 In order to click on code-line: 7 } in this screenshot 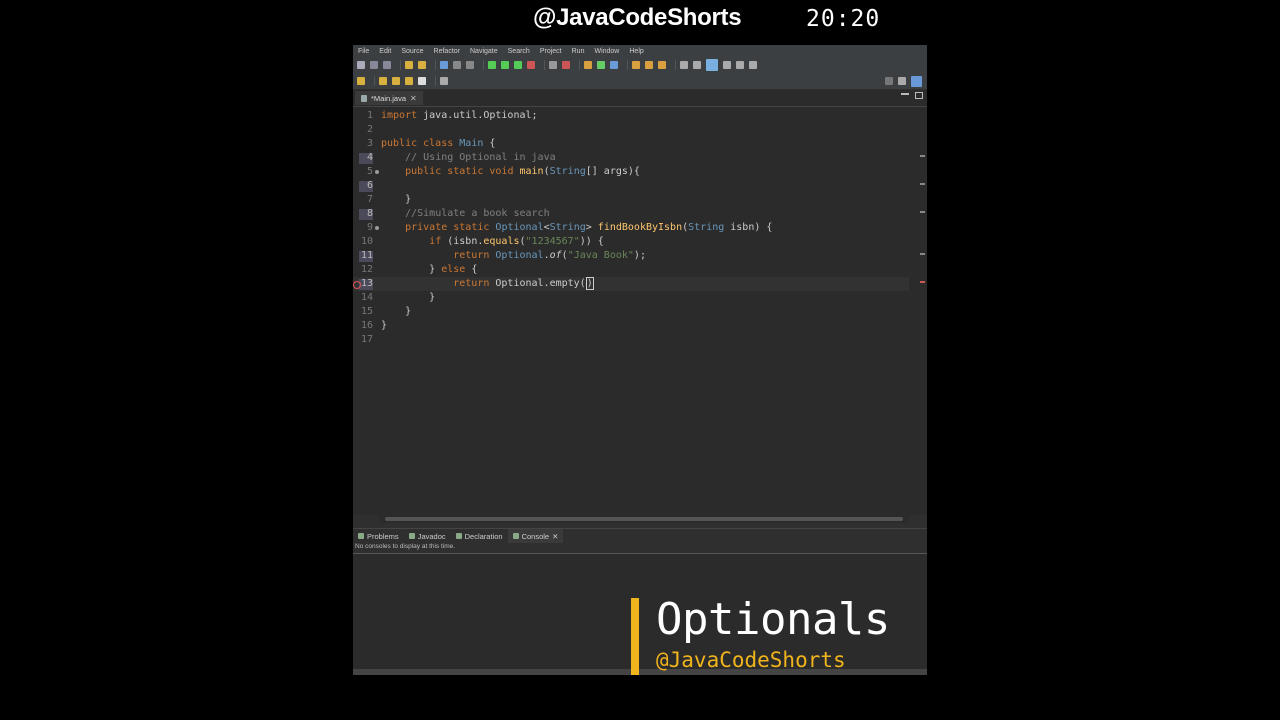, I will do `click(631, 200)`.